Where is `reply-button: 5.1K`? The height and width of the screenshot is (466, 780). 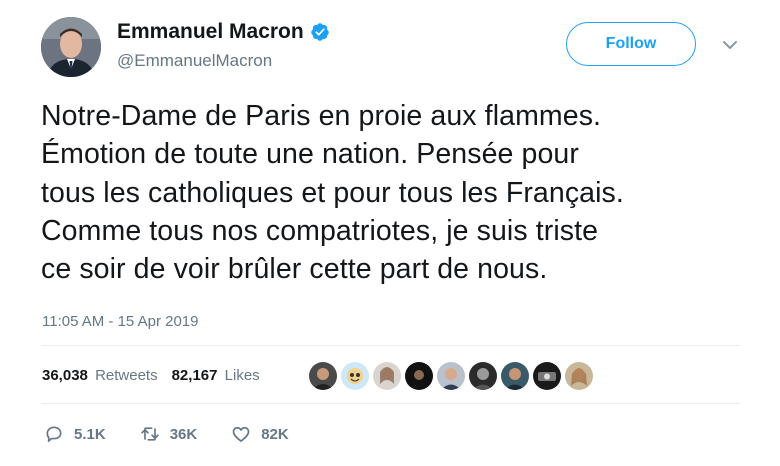
reply-button: 5.1K is located at coordinates (75, 434).